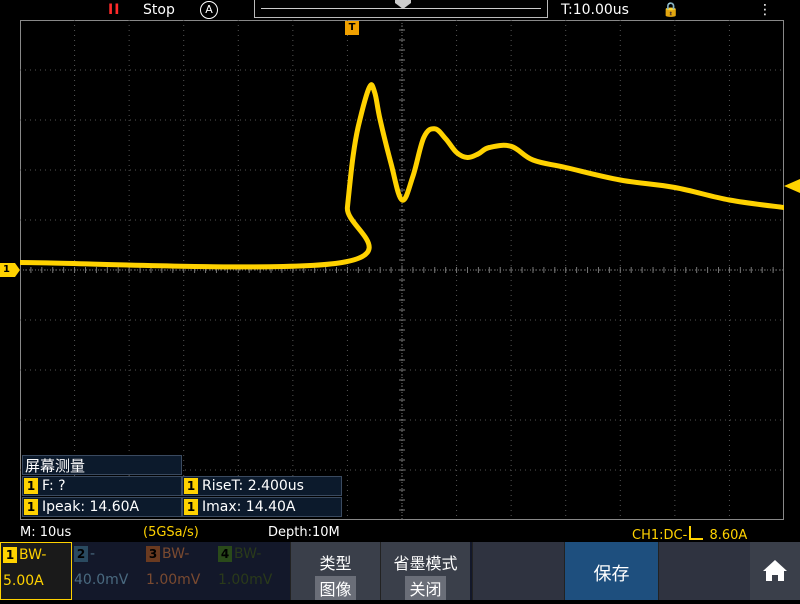 This screenshot has width=800, height=604. I want to click on channel-scale: 40.0mV, so click(101, 580).